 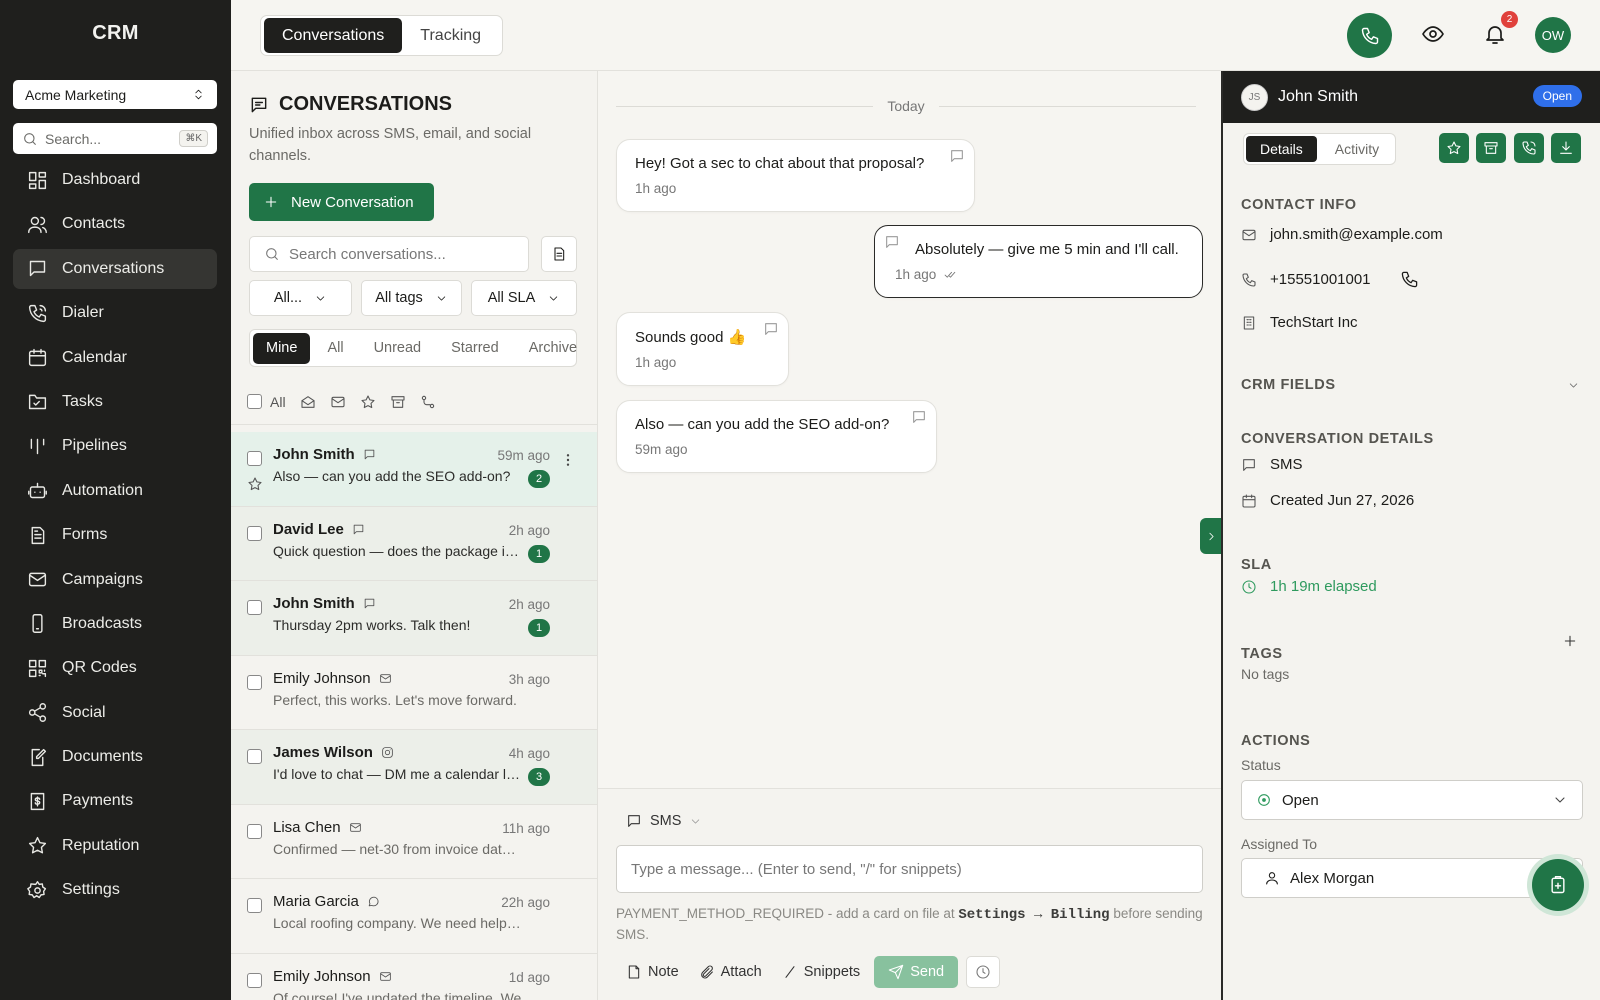 I want to click on sidebar-item-pipelines: Pipelines, so click(x=115, y=446).